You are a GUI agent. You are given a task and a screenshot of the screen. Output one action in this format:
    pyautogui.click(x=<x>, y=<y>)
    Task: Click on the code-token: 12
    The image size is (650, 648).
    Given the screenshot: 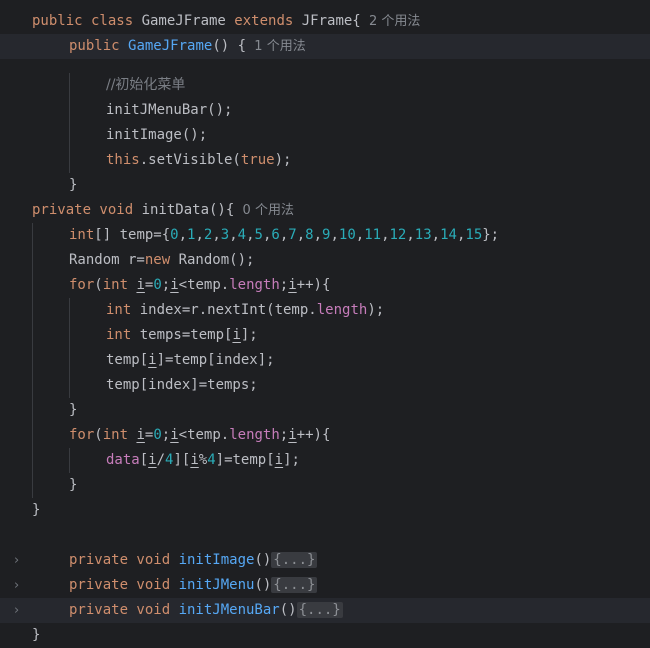 What is the action you would take?
    pyautogui.click(x=398, y=235)
    